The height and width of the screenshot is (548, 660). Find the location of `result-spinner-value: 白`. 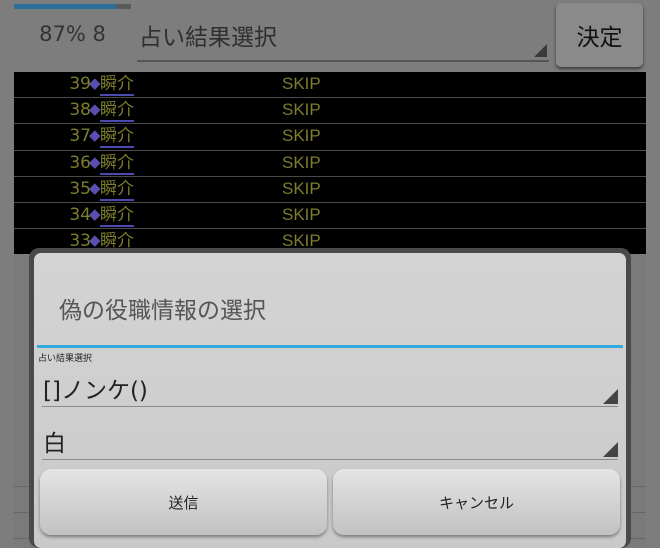

result-spinner-value: 白 is located at coordinates (54, 444).